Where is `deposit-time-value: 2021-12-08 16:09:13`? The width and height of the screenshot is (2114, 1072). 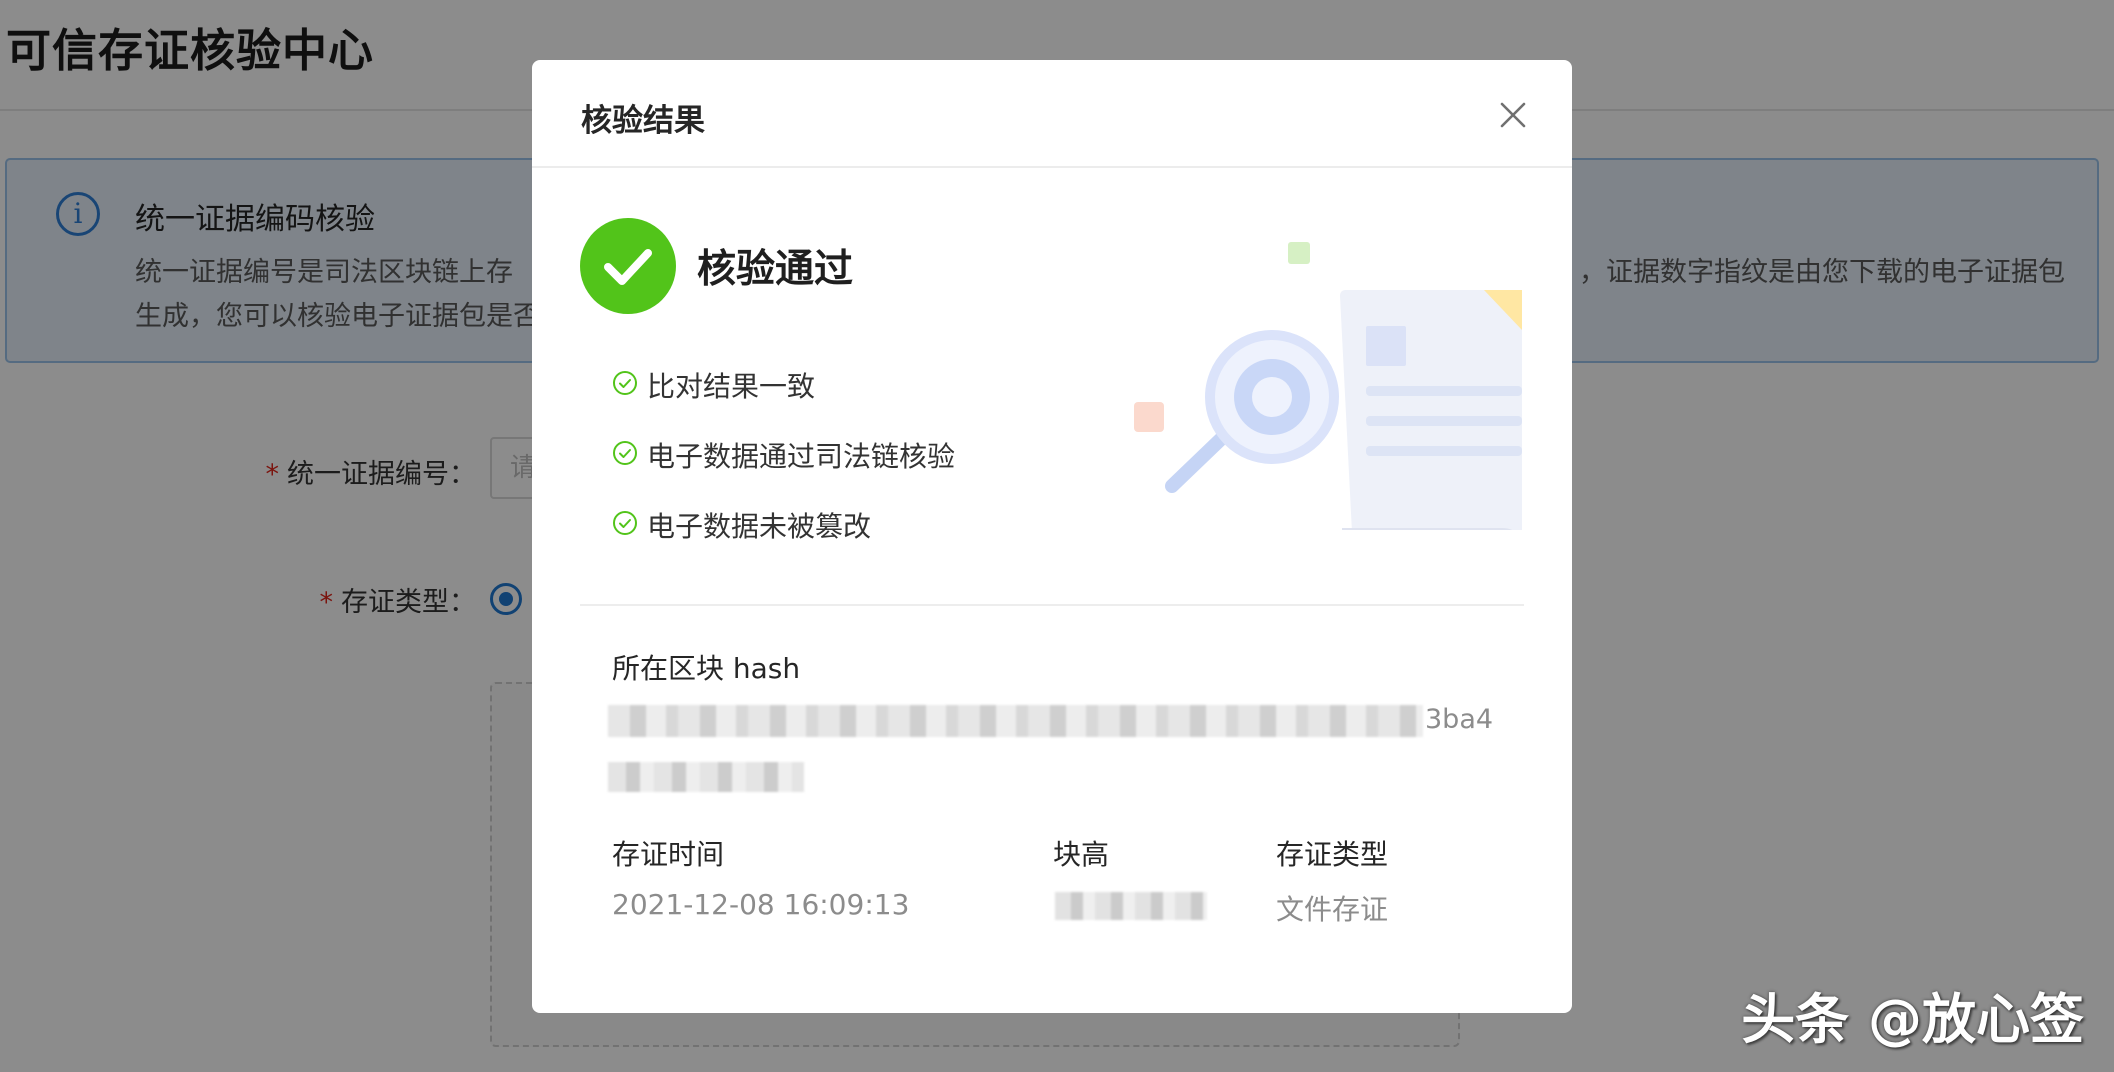 deposit-time-value: 2021-12-08 16:09:13 is located at coordinates (761, 904).